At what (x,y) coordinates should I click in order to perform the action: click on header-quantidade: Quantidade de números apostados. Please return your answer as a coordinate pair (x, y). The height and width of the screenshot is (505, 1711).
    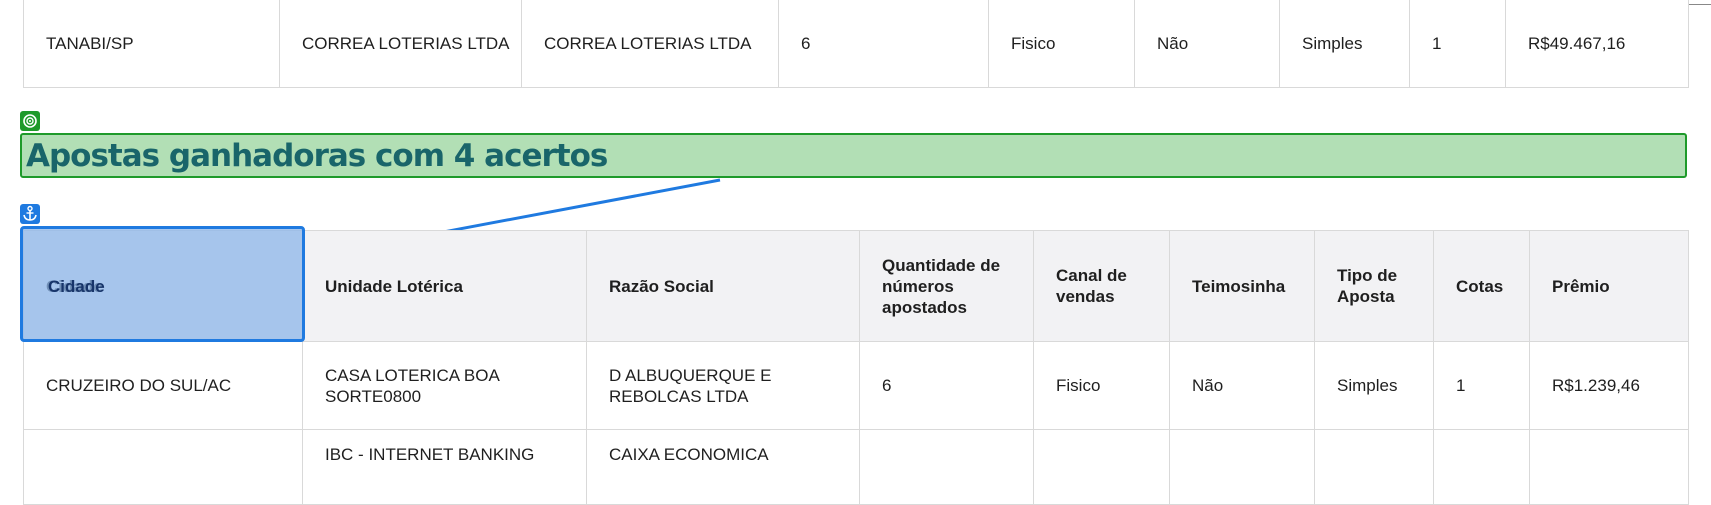
    Looking at the image, I should click on (946, 286).